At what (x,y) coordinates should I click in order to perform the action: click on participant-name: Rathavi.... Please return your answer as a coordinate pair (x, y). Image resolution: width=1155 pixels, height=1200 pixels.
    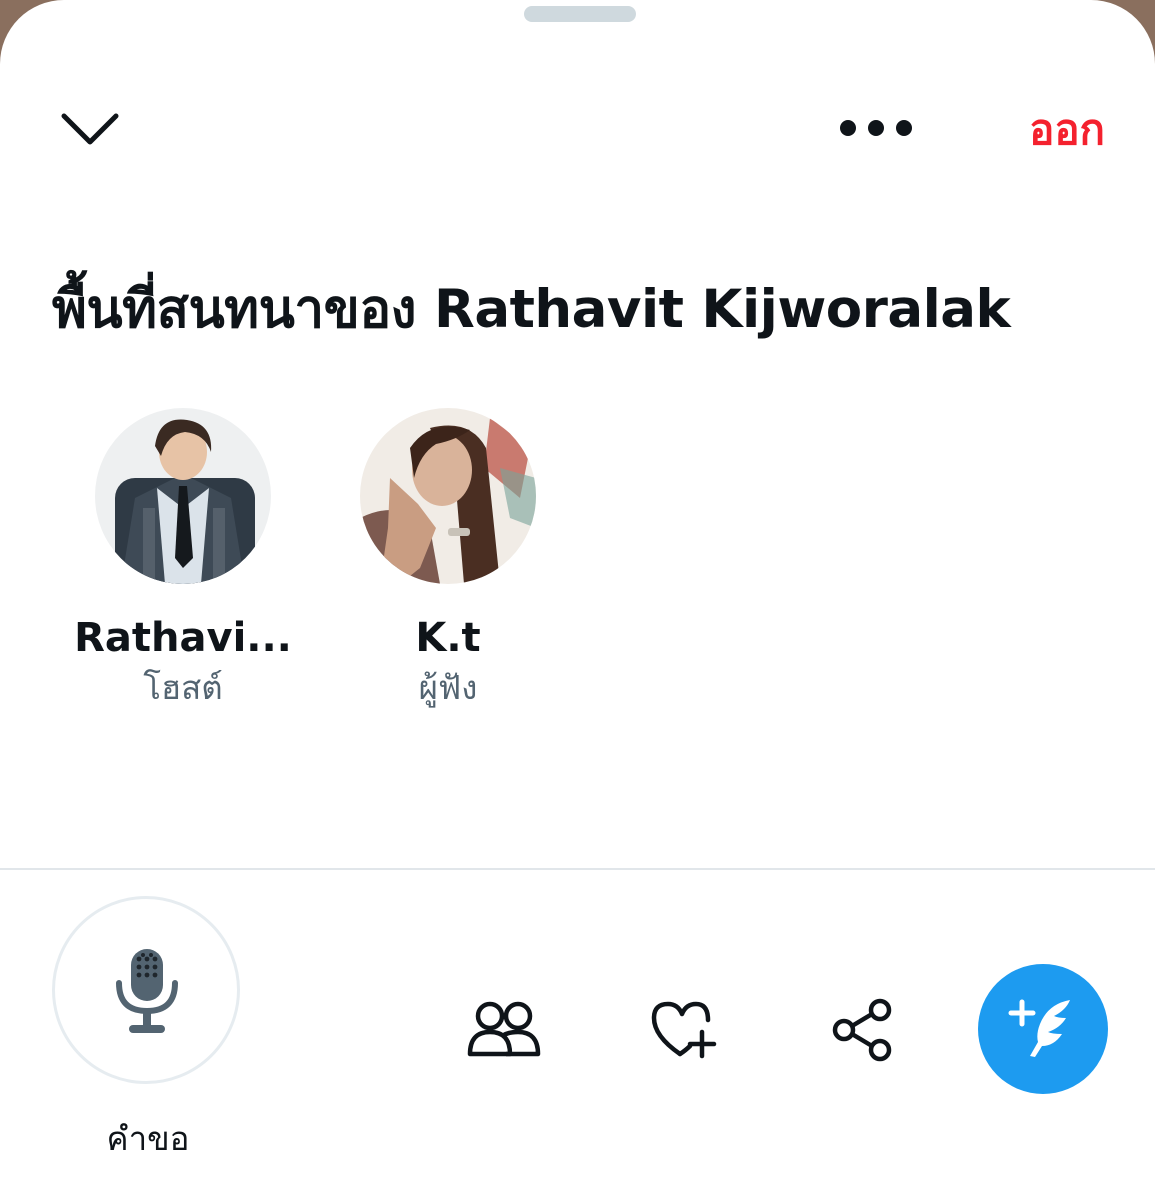
    Looking at the image, I should click on (183, 638).